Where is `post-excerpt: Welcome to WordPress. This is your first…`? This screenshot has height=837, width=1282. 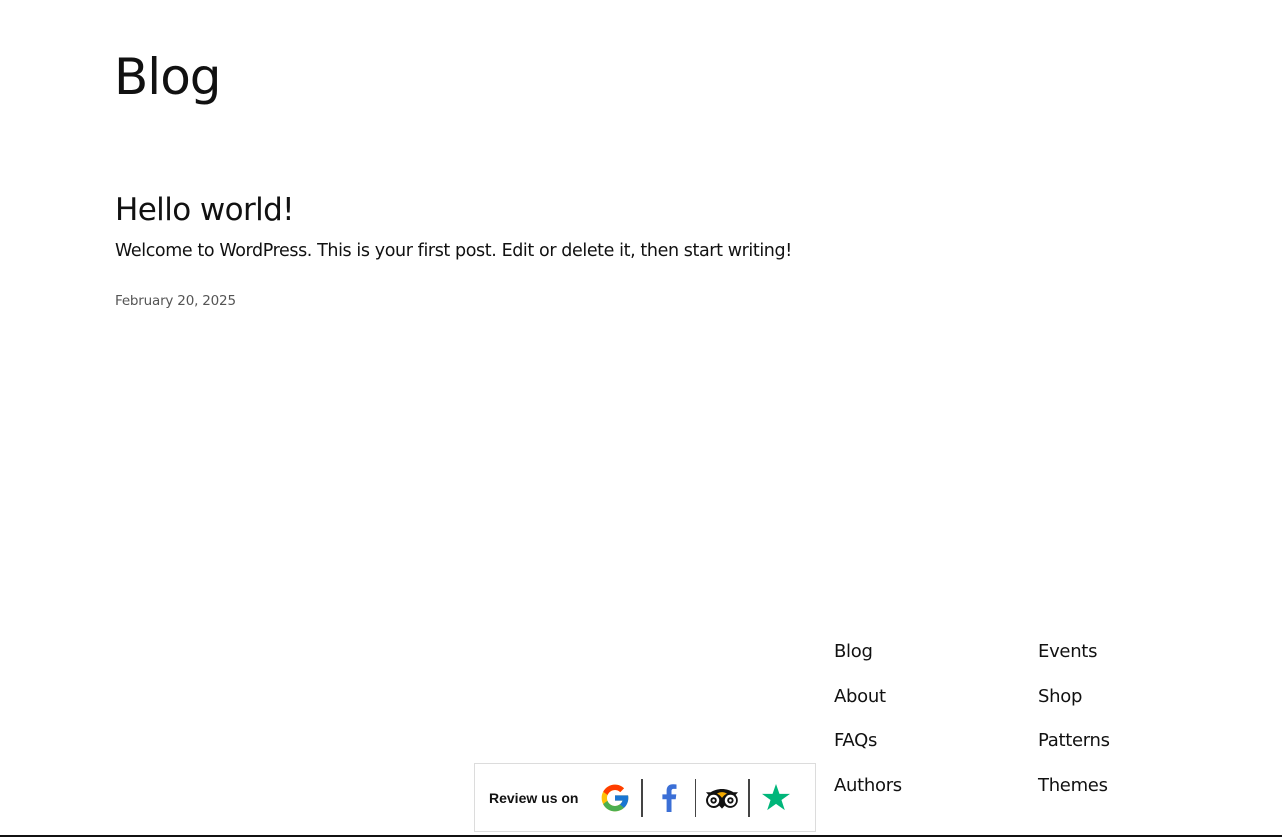 post-excerpt: Welcome to WordPress. This is your first… is located at coordinates (453, 251).